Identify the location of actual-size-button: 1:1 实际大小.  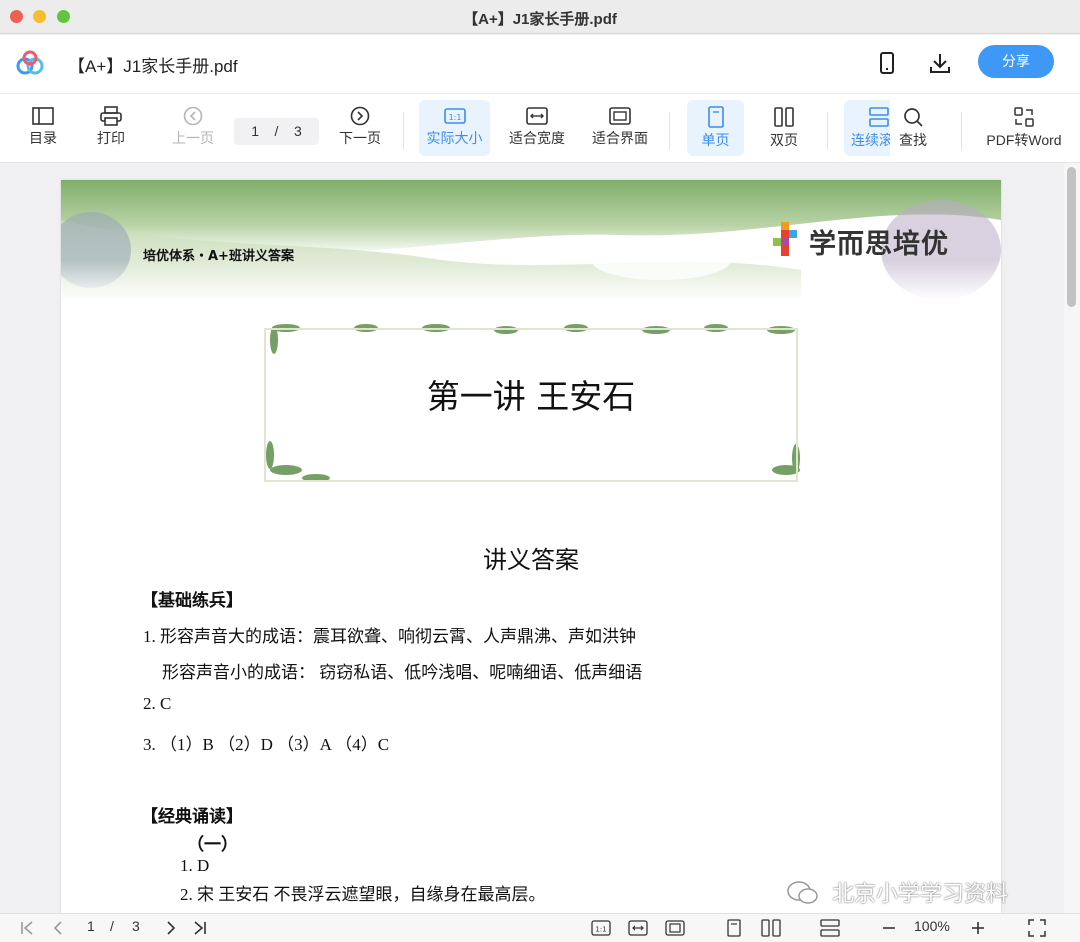
(454, 128).